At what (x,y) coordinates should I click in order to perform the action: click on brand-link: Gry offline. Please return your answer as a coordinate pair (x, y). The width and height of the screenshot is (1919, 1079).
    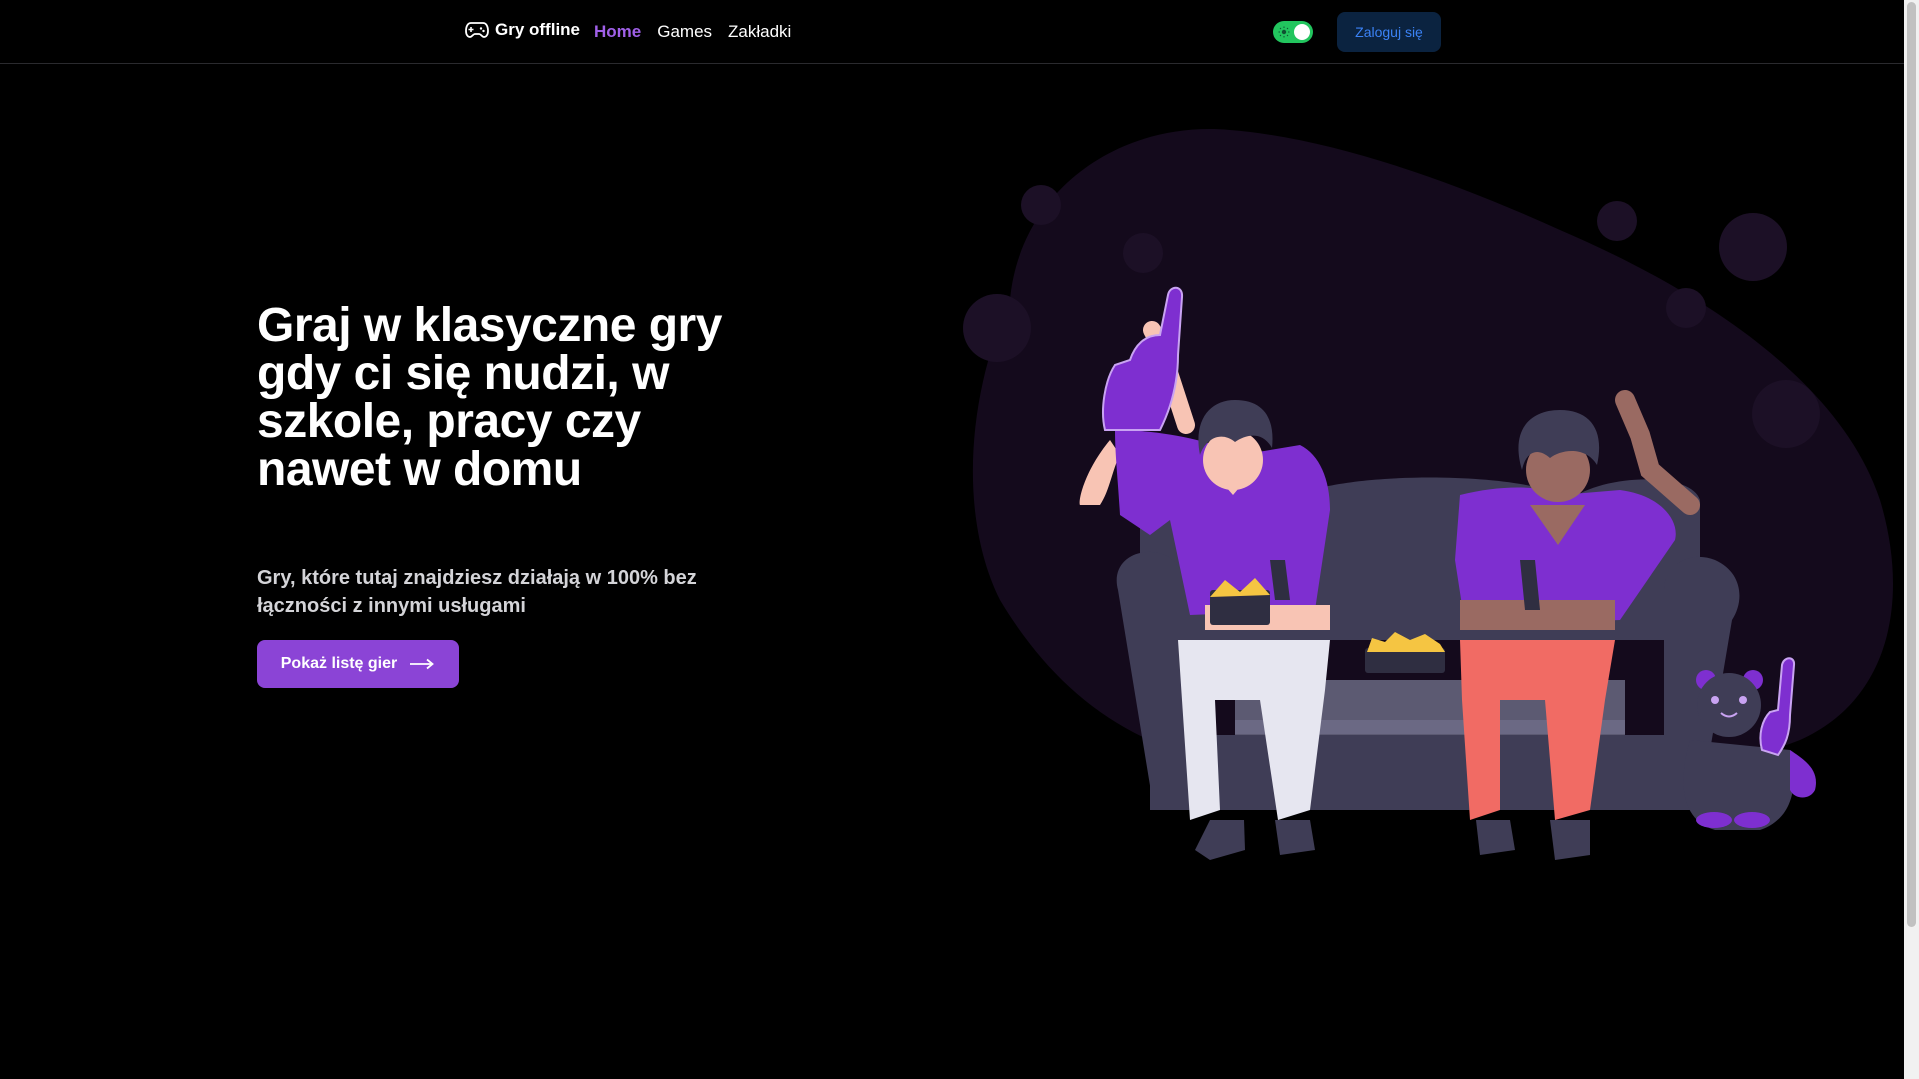
    Looking at the image, I should click on (522, 30).